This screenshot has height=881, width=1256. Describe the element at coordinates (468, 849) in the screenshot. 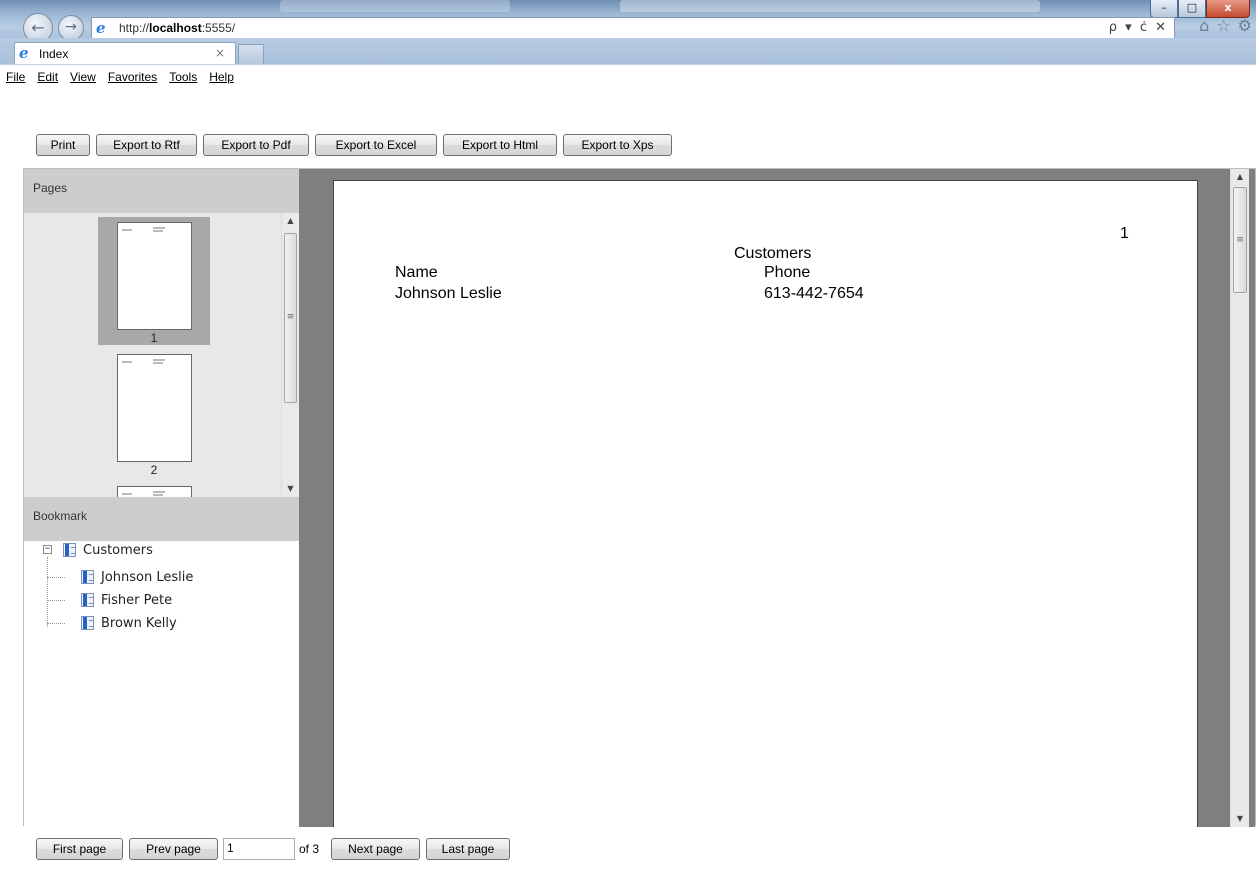

I see `last-page-button: Last page` at that location.